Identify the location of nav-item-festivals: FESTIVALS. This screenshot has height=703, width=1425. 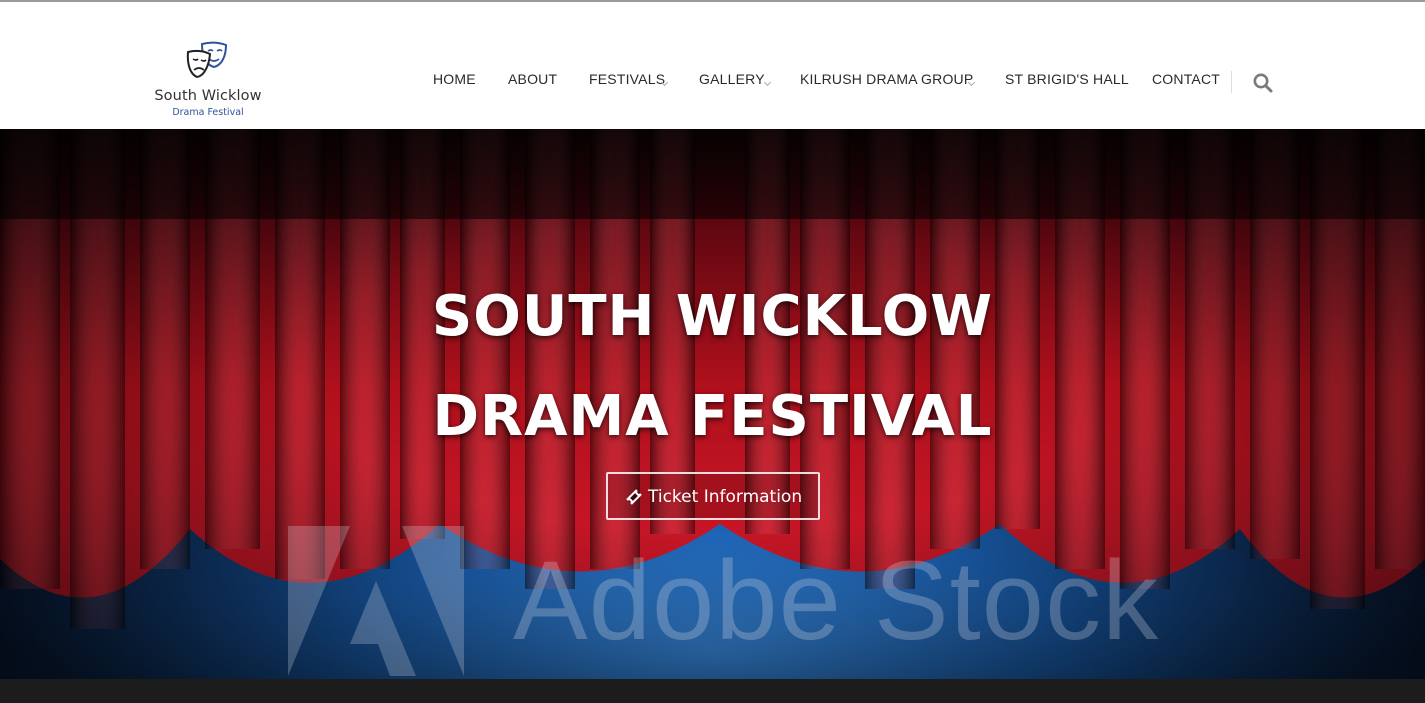
(627, 79).